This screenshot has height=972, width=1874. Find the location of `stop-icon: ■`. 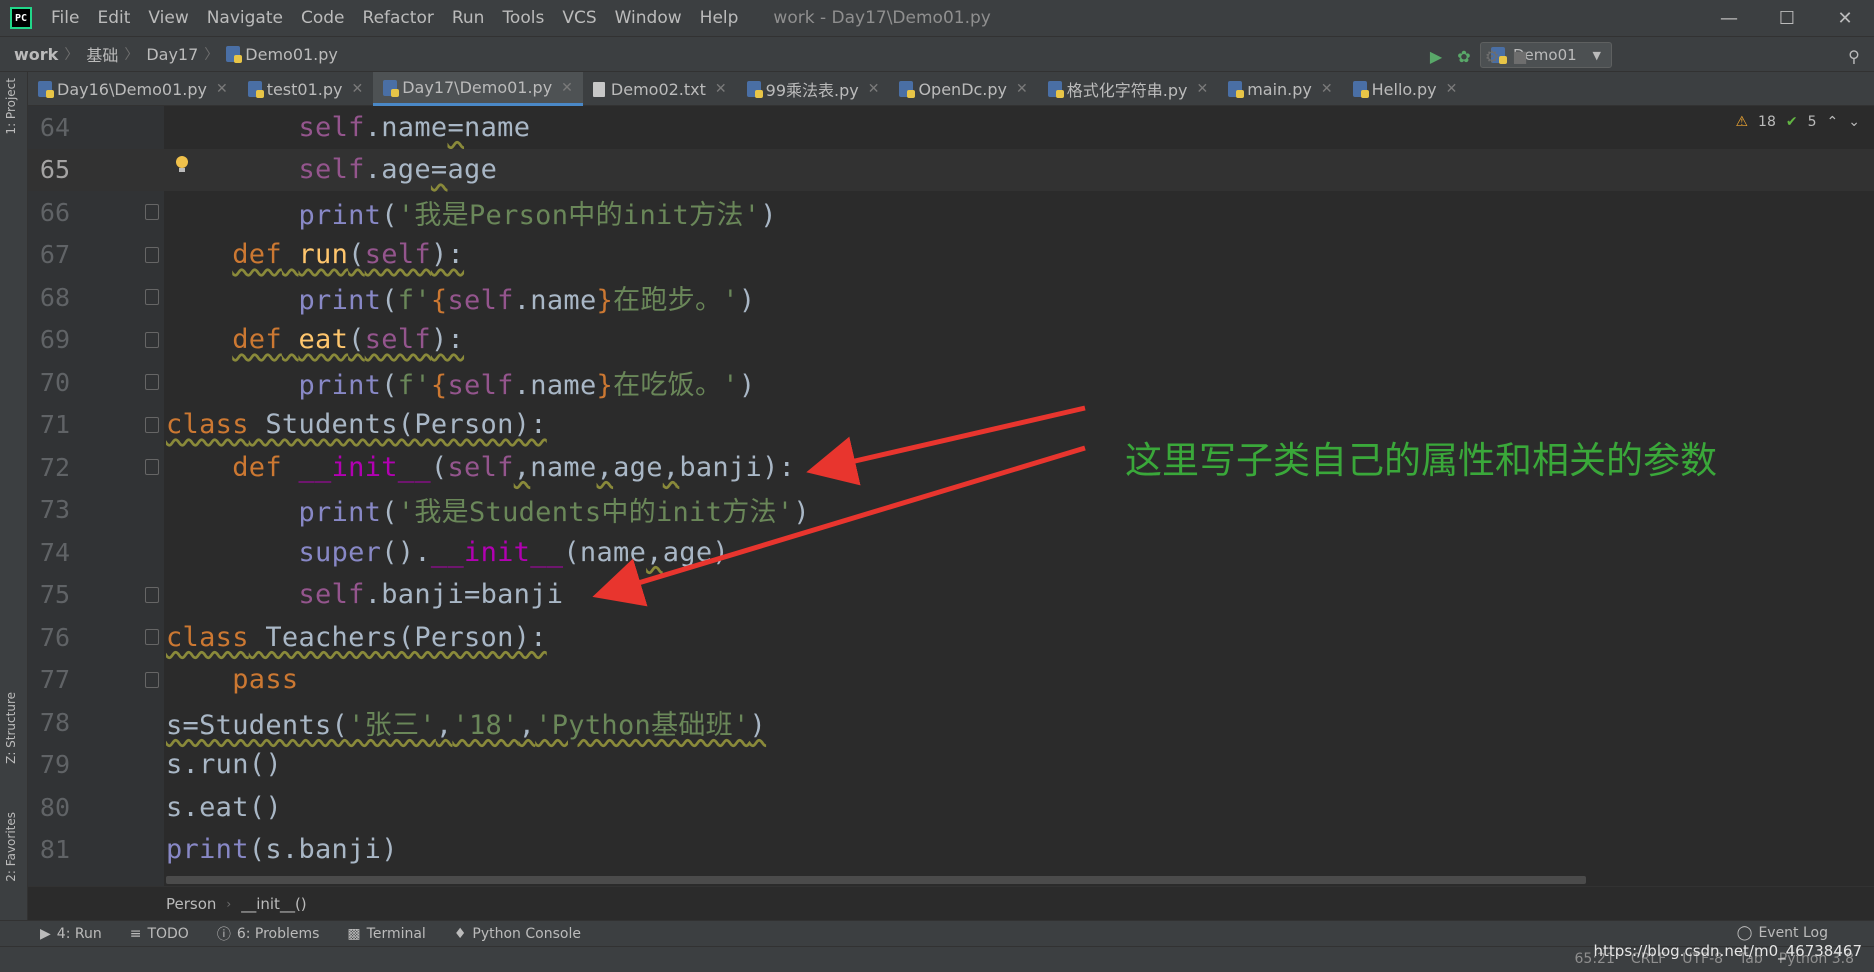

stop-icon: ■ is located at coordinates (1520, 56).